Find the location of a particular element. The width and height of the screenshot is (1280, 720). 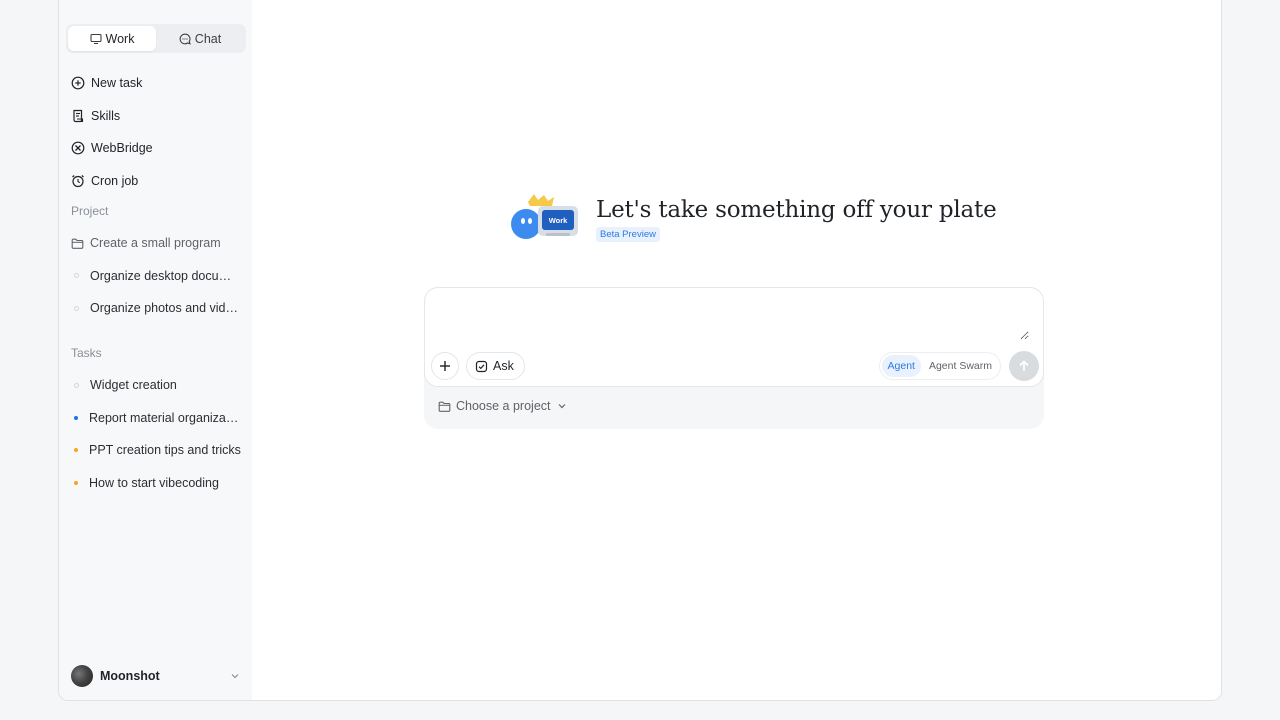

nav-new-task: New task is located at coordinates (156, 83).